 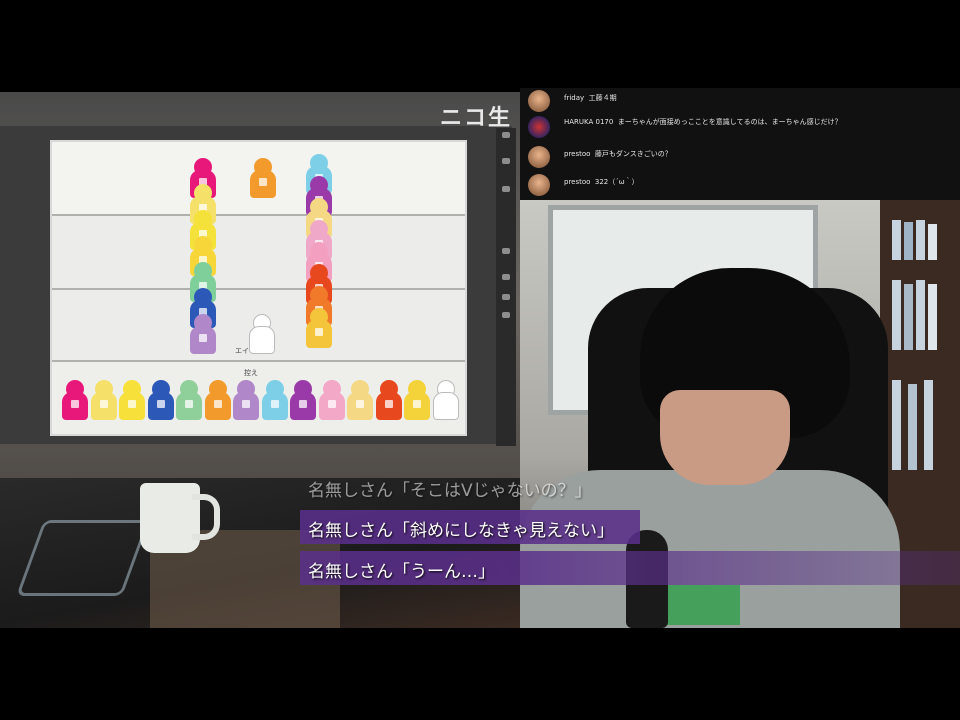 What do you see at coordinates (476, 118) in the screenshot?
I see `niconico-brand: ニコ生` at bounding box center [476, 118].